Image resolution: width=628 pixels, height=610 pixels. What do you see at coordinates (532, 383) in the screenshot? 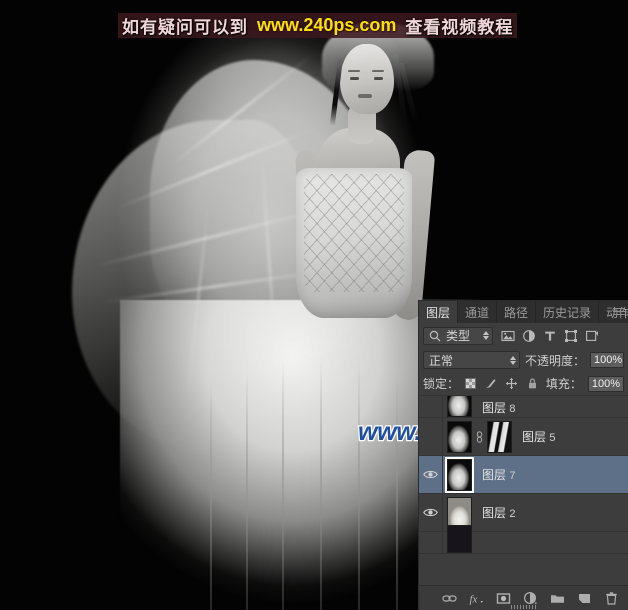
I see `lock-all-icon` at bounding box center [532, 383].